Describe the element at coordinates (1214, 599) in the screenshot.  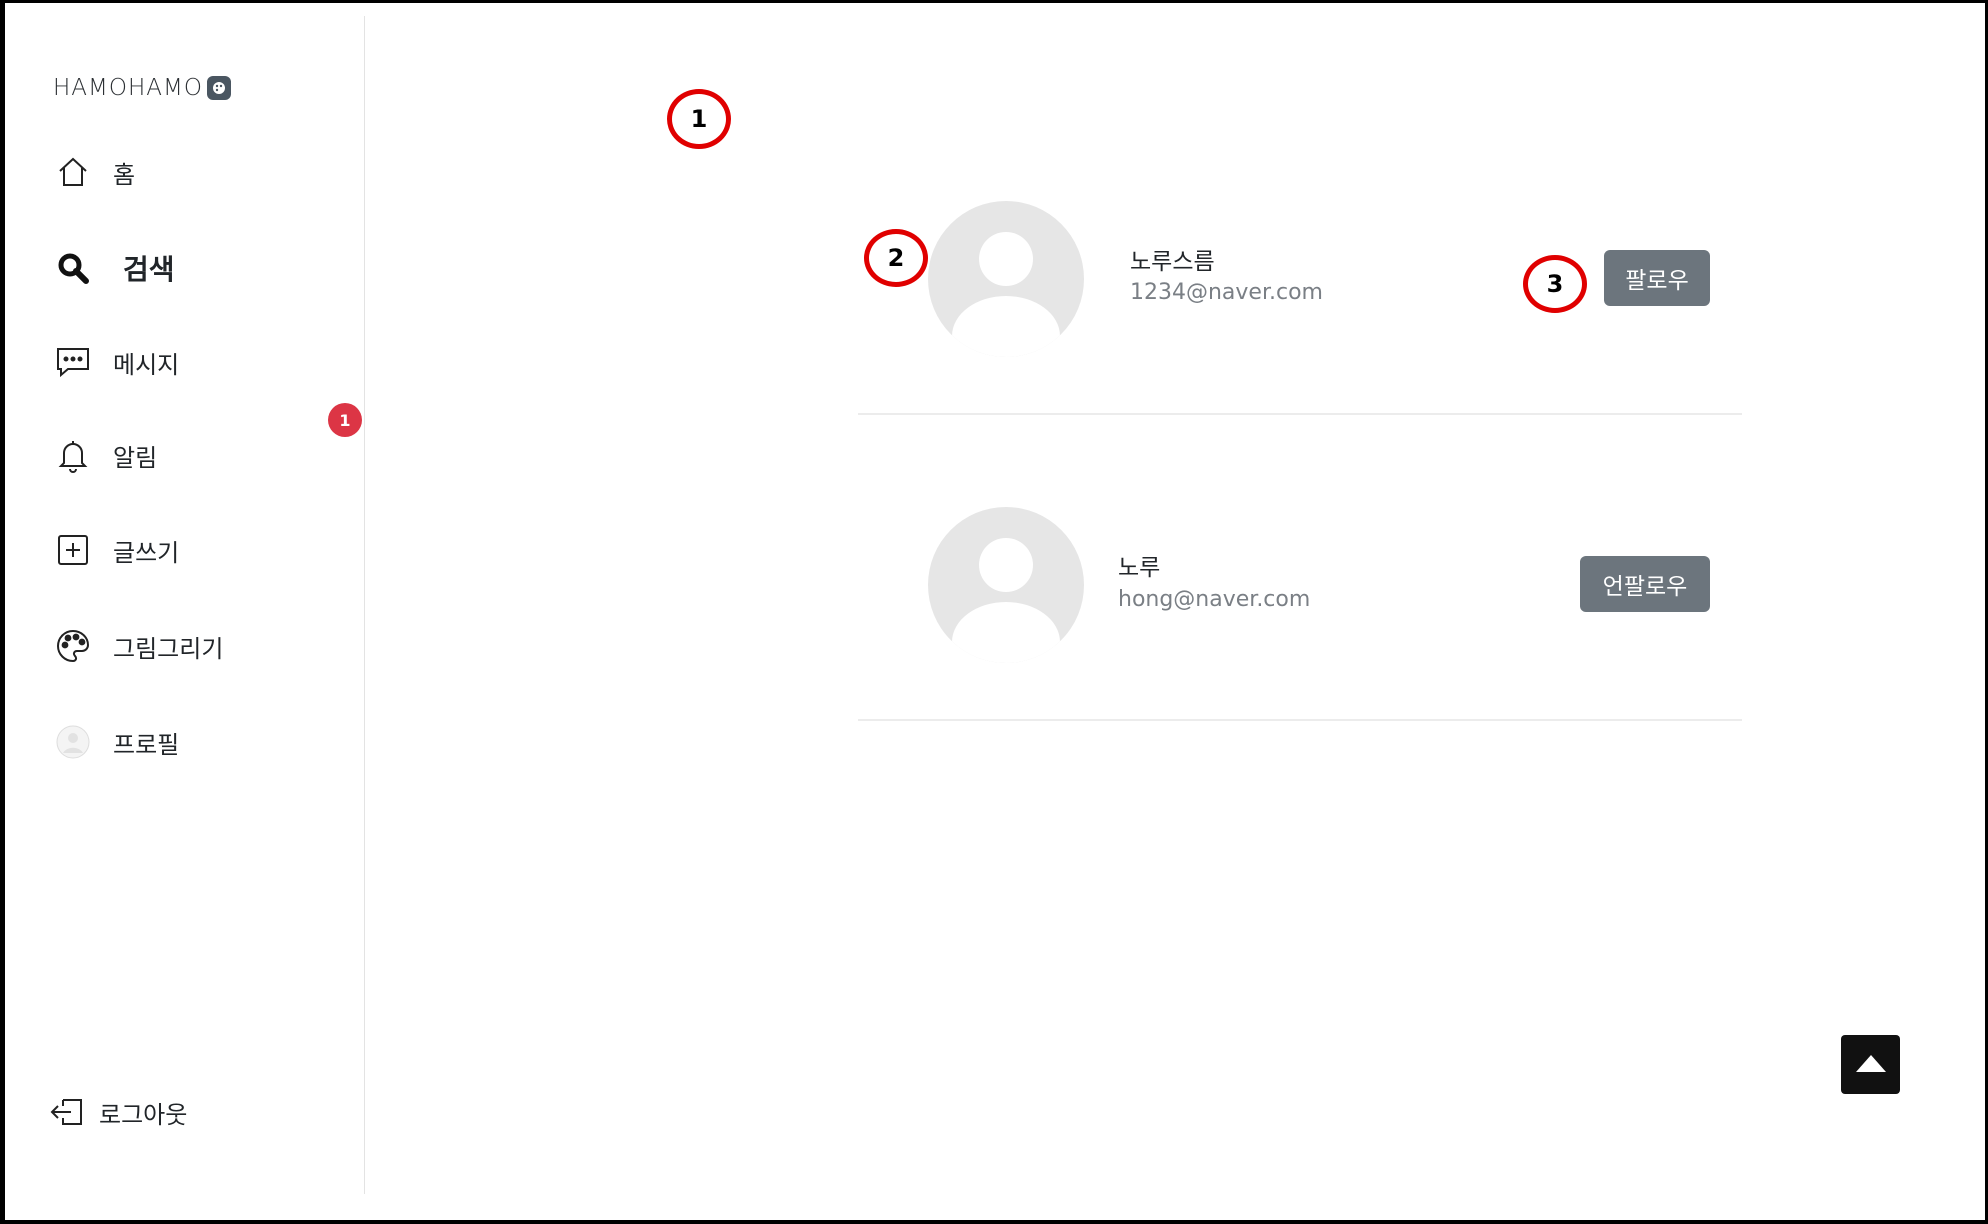
I see `user-email: hong@naver.com` at that location.